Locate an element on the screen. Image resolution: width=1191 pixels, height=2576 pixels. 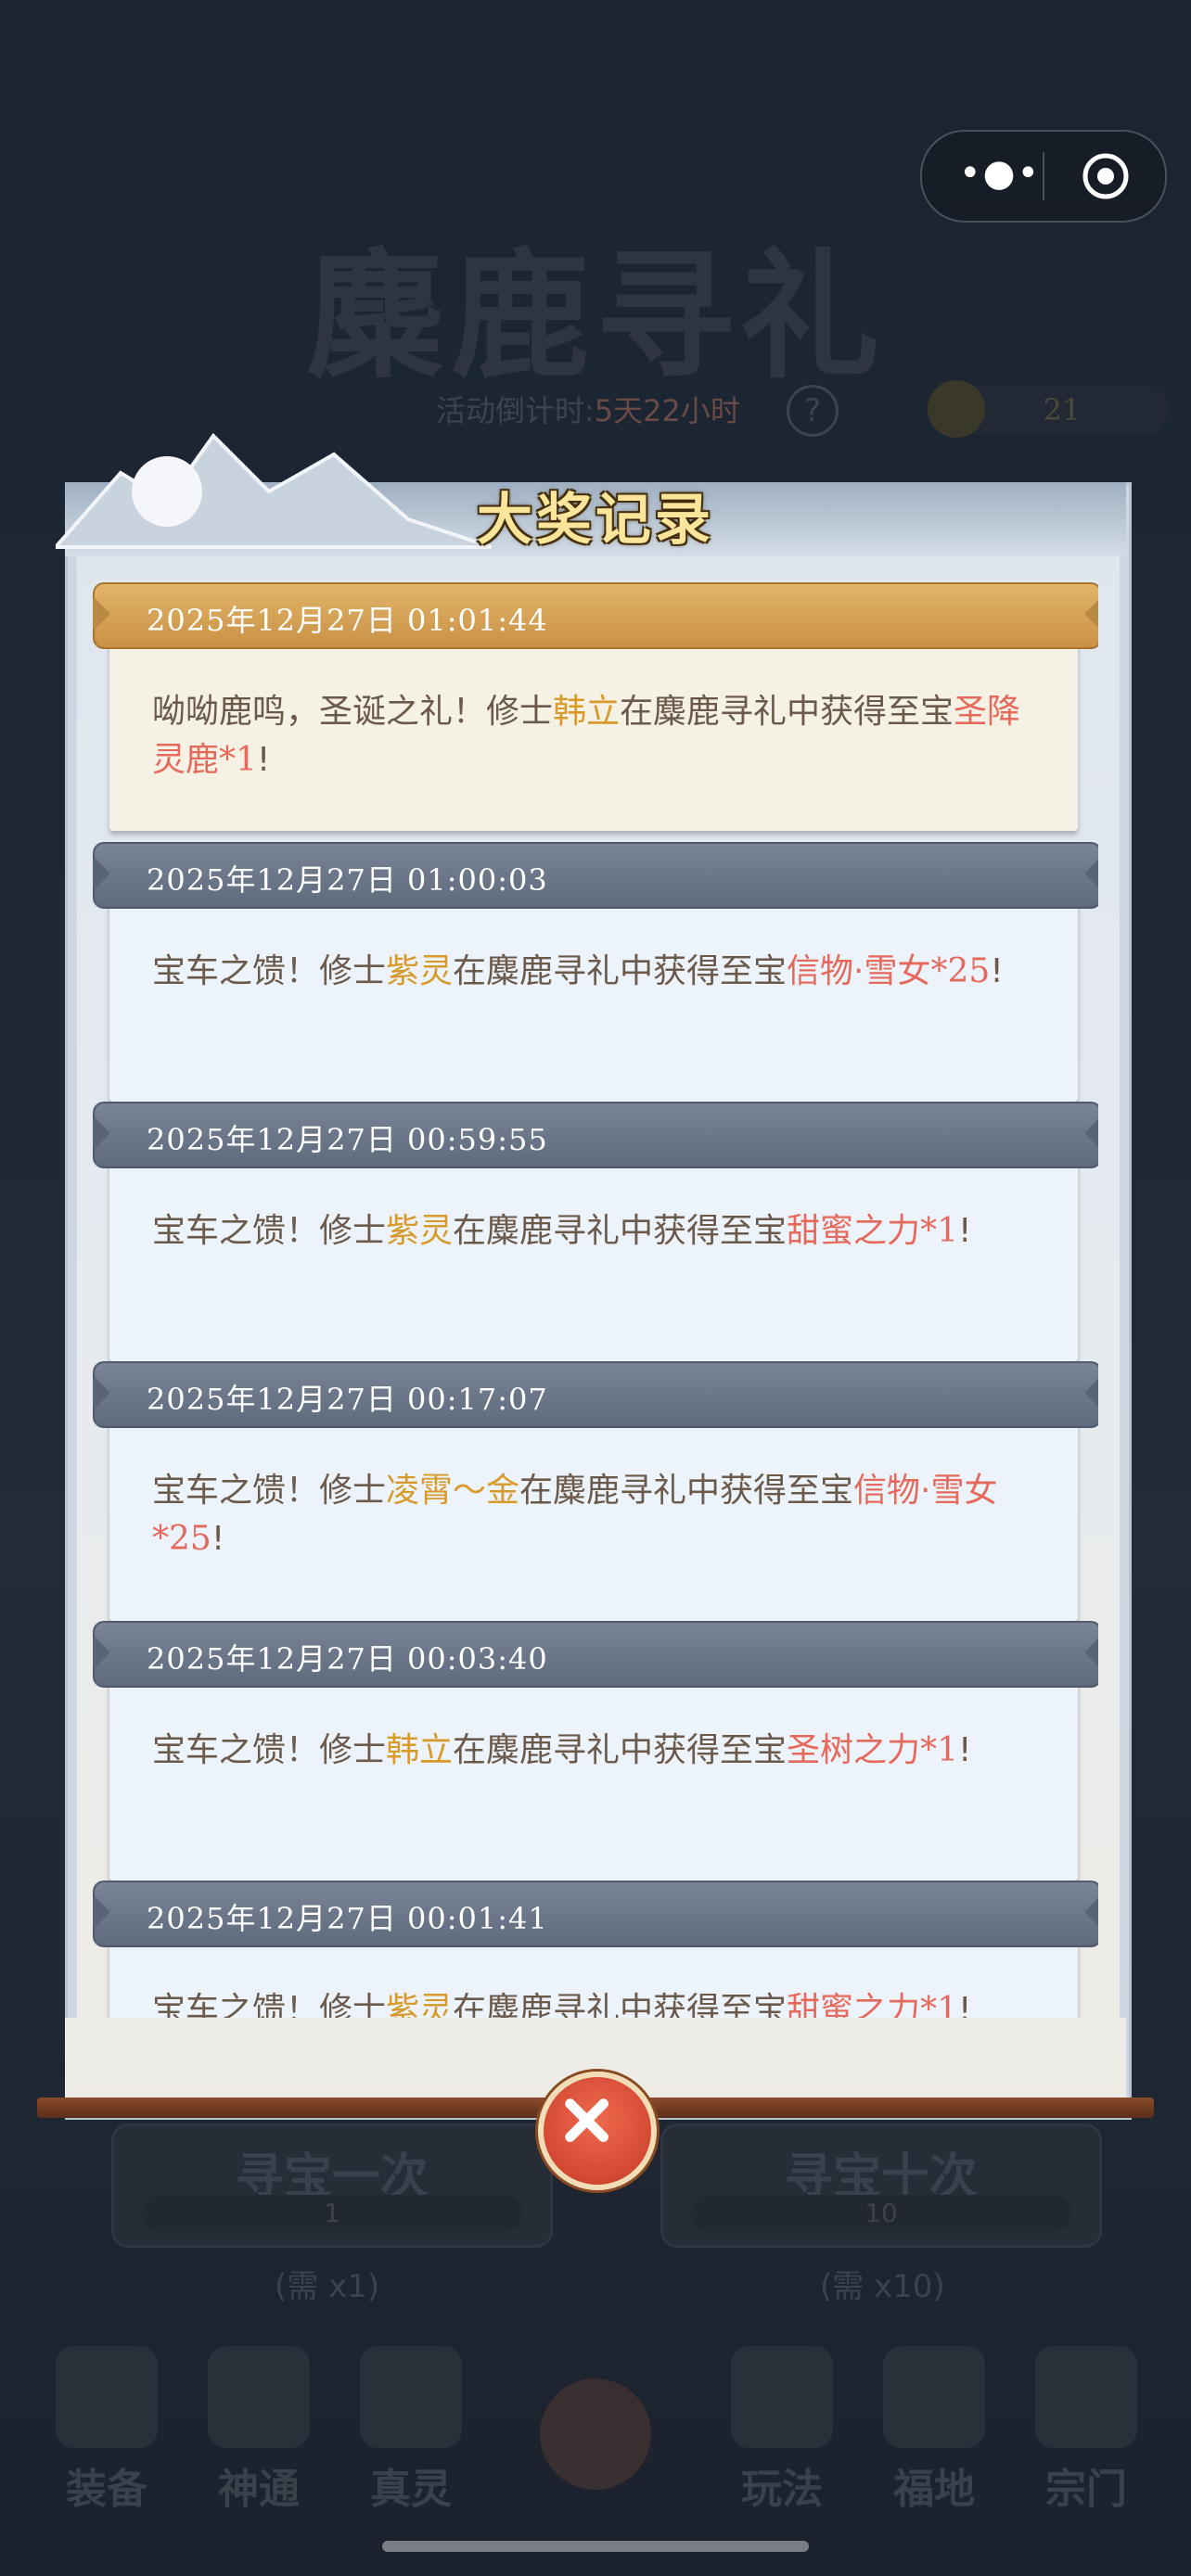
record-body: 呦呦鹿鸣，圣诞之礼！修士韩立在麋鹿寻礼中获得至宝圣降灵鹿*1! is located at coordinates (593, 734).